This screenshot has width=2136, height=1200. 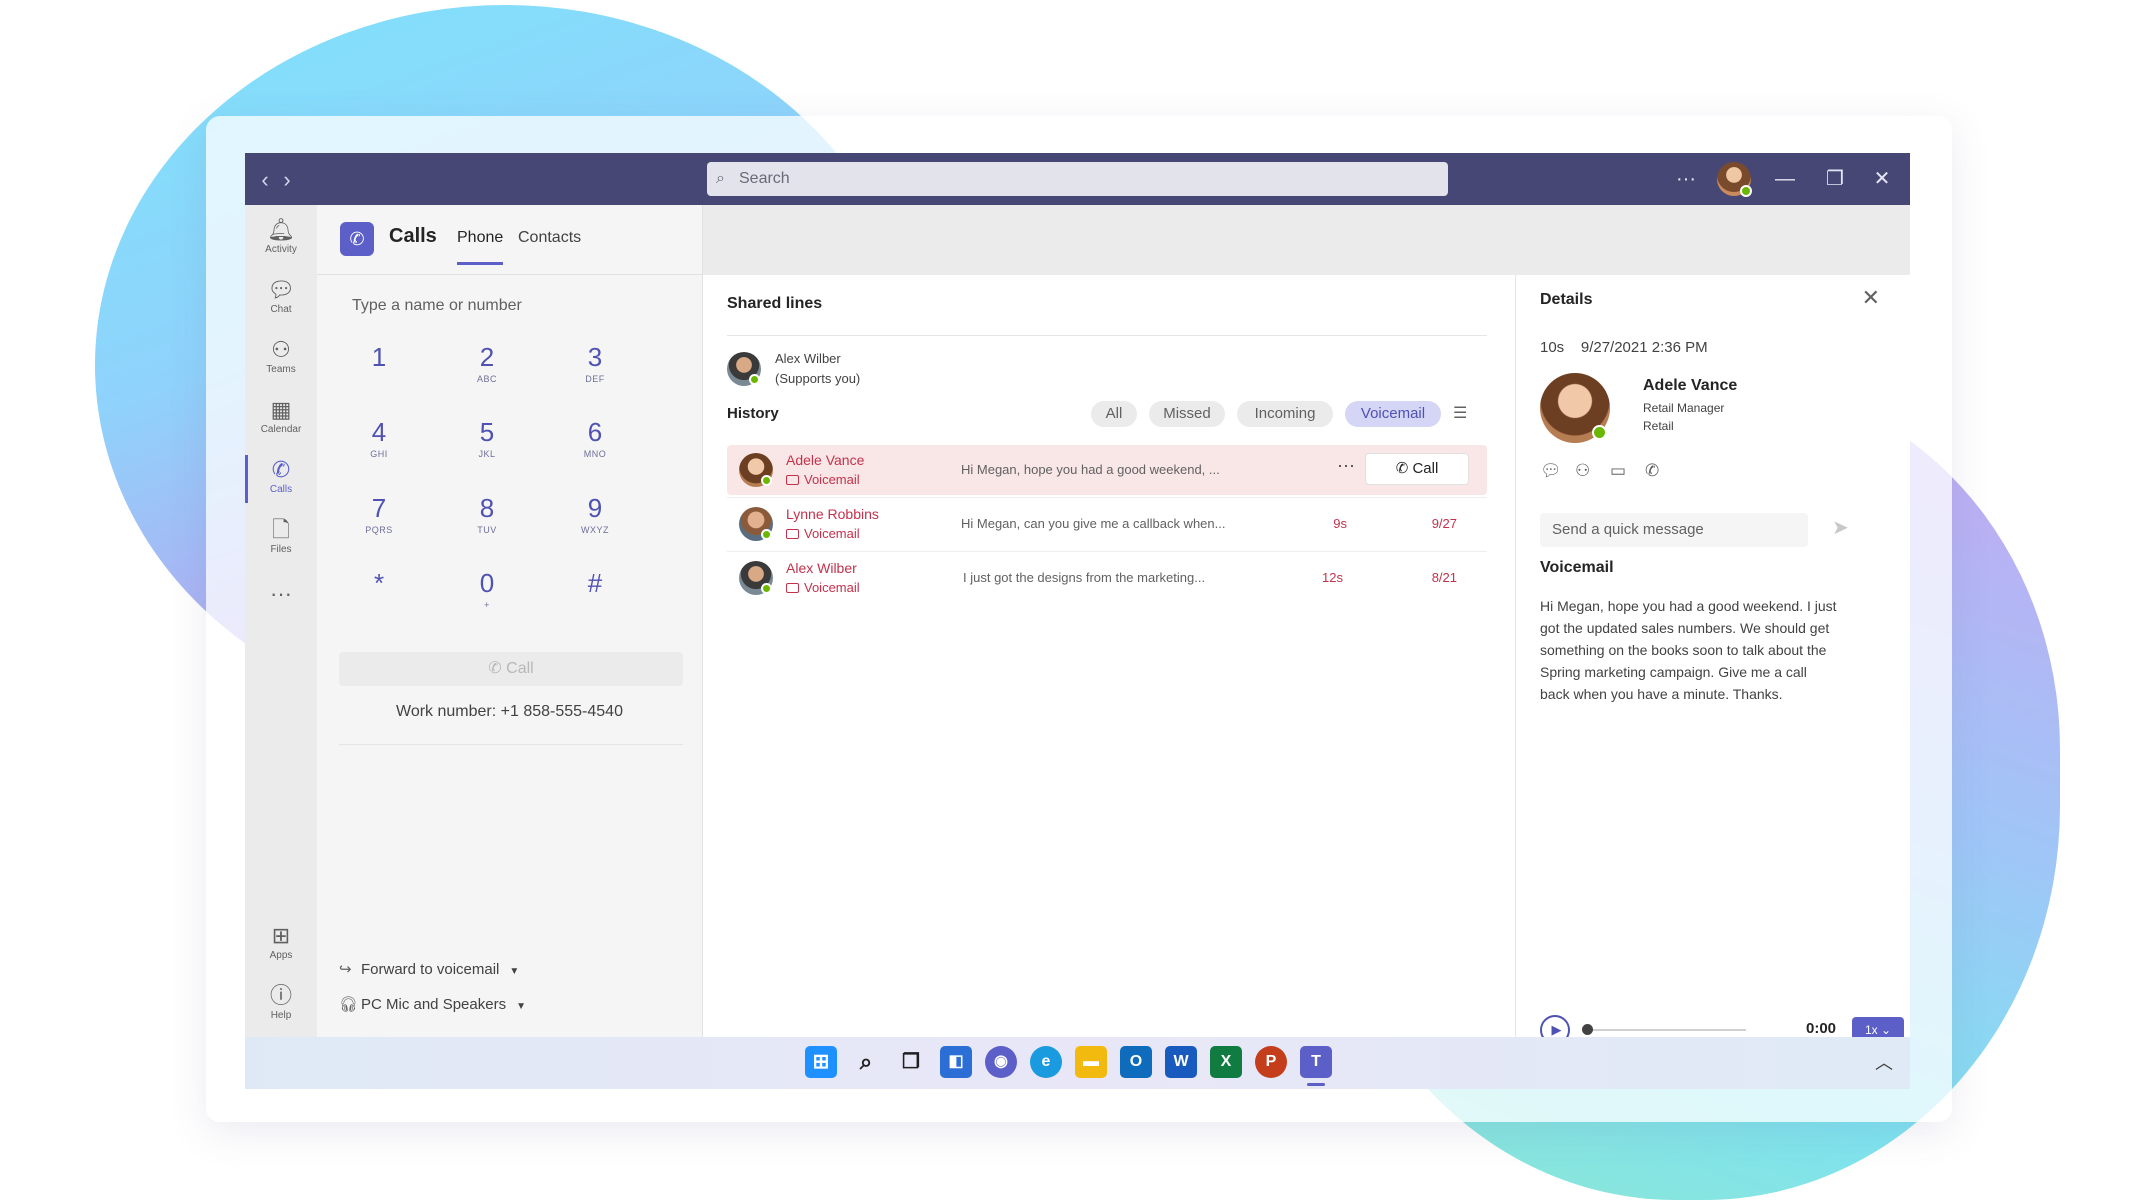 What do you see at coordinates (1684, 408) in the screenshot?
I see `contact-role: Retail Manager` at bounding box center [1684, 408].